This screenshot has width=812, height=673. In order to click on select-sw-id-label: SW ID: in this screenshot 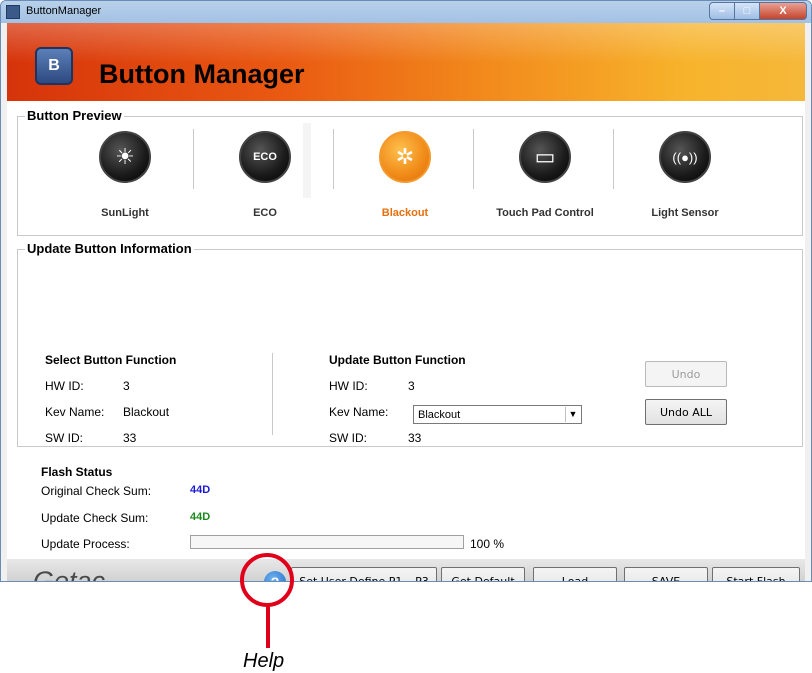, I will do `click(64, 438)`.